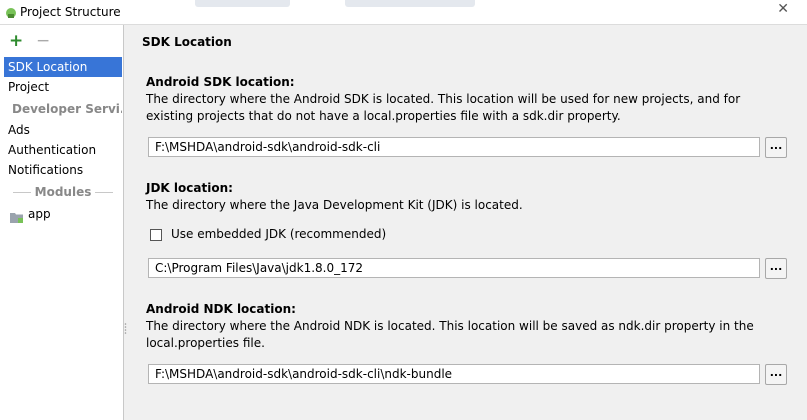  What do you see at coordinates (454, 268) in the screenshot?
I see `jdk-path-field: C:\Program Files\Java\jdk1.8.0_172` at bounding box center [454, 268].